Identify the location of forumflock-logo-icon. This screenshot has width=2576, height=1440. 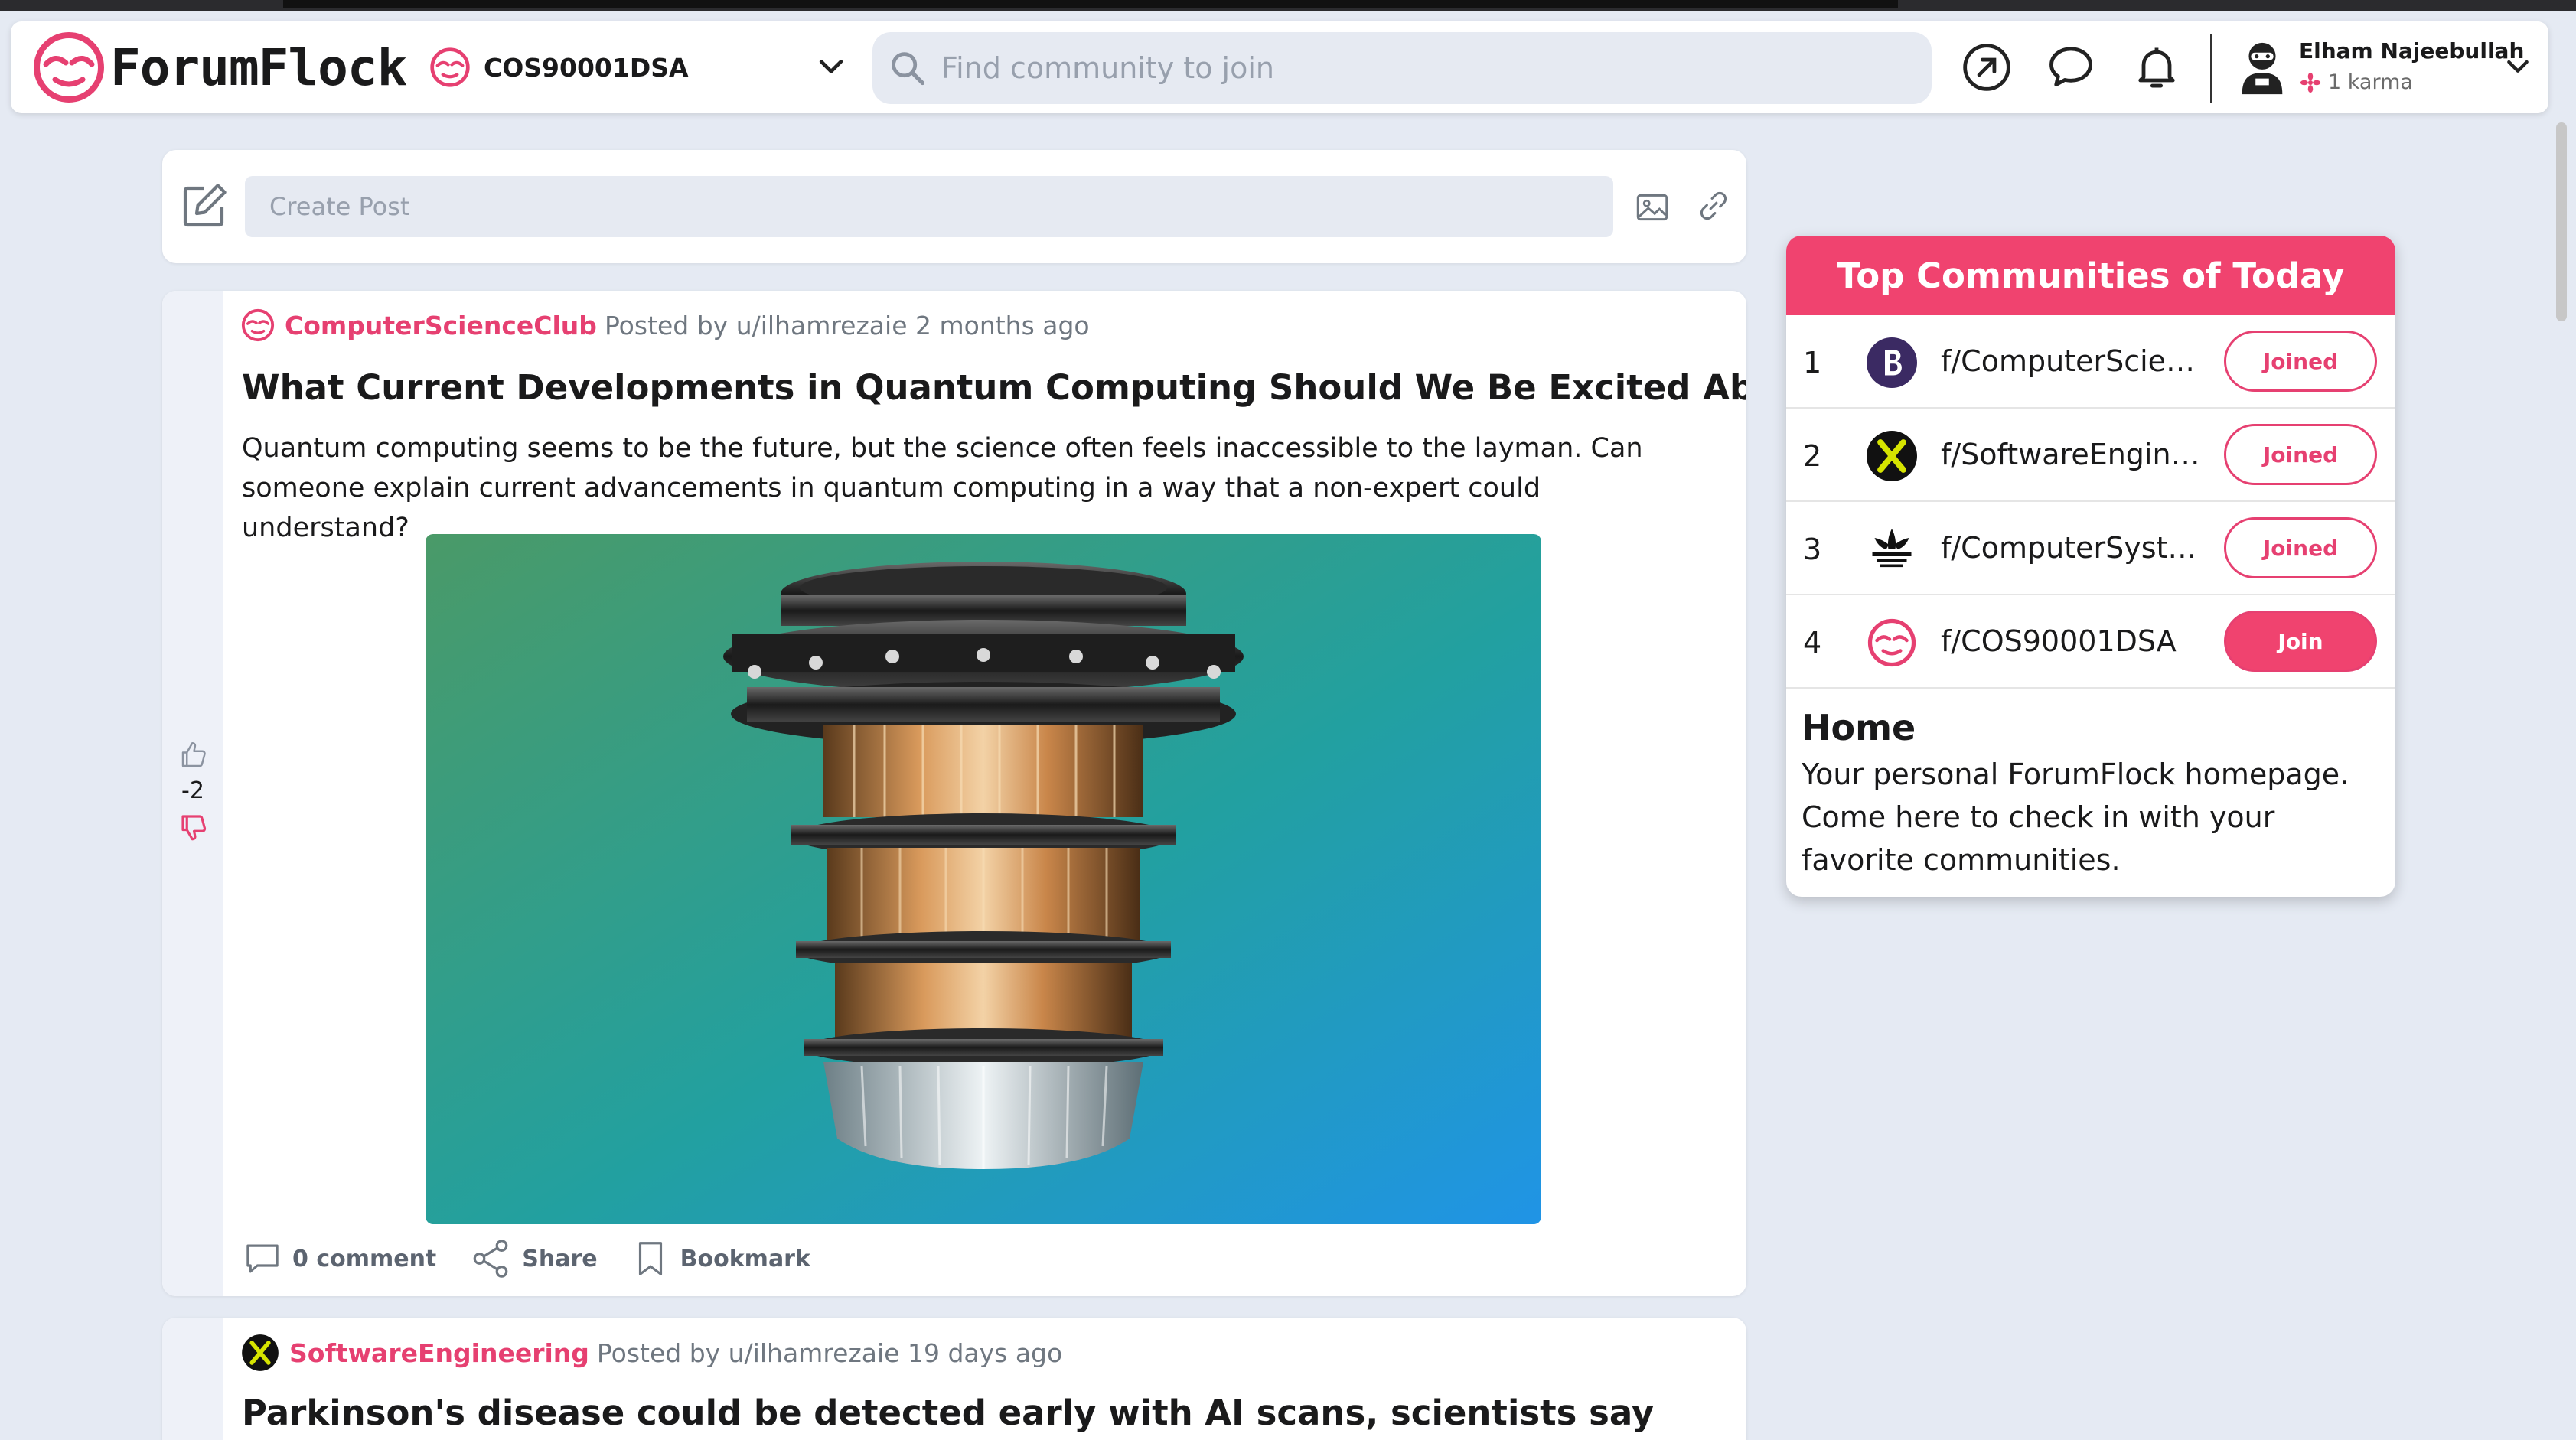
(69, 67).